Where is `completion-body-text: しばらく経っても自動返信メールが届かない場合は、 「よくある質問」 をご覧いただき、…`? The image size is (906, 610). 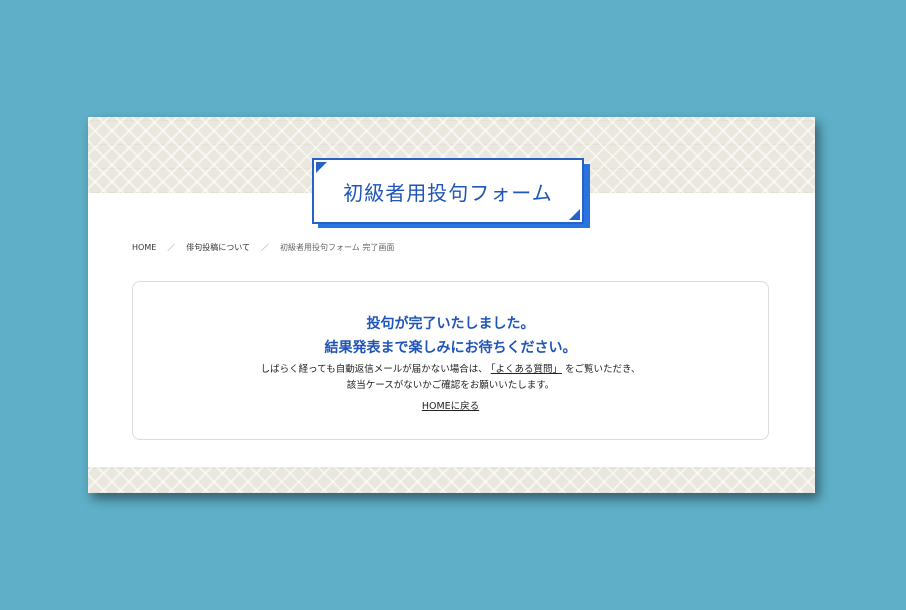
completion-body-text: しばらく経っても自動返信メールが届かない場合は、 「よくある質問」 をご覧いただき、… is located at coordinates (450, 378).